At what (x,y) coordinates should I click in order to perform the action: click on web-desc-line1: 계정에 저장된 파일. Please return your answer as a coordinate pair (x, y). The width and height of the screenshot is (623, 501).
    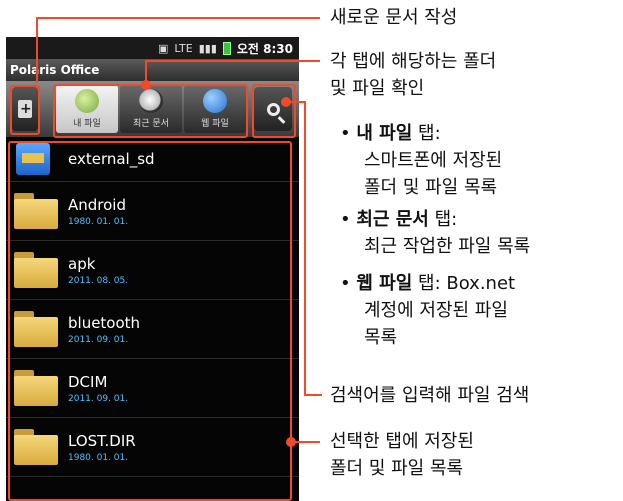
    Looking at the image, I should click on (436, 310).